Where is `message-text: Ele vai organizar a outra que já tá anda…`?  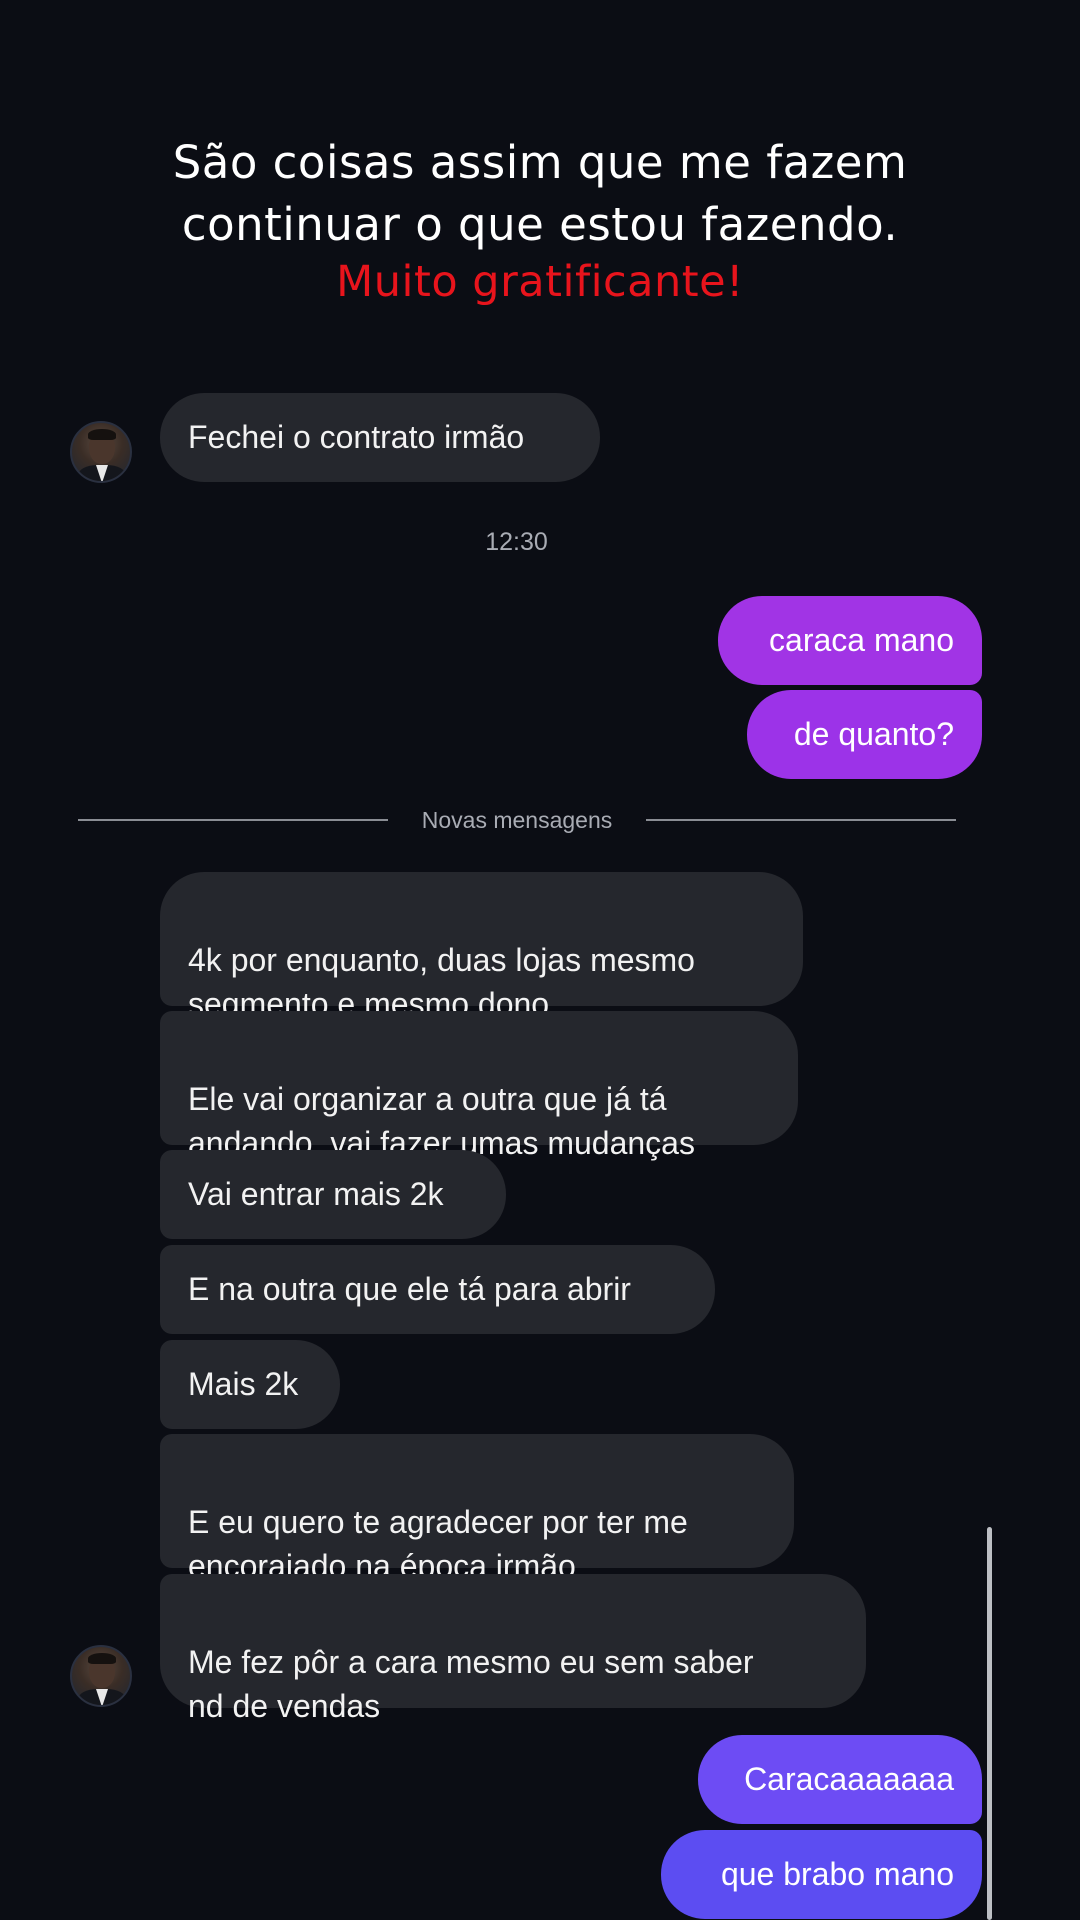
message-text: Ele vai organizar a outra que já tá anda… is located at coordinates (441, 1121).